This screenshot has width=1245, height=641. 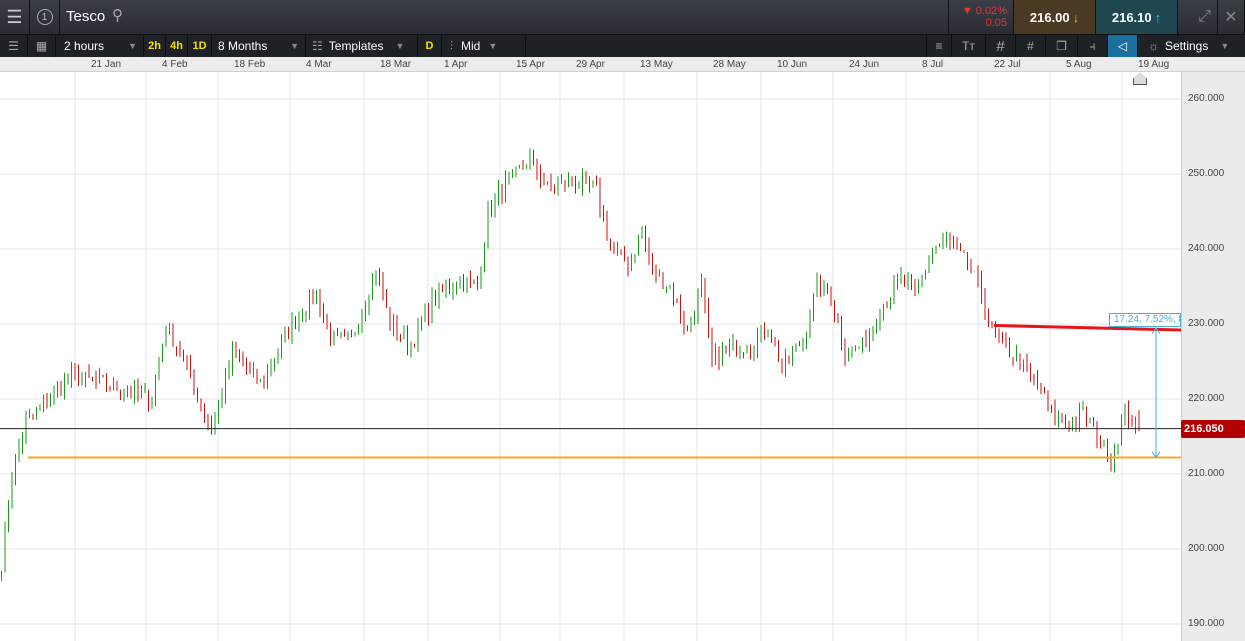 I want to click on settings-button: ☼ Settings ▼, so click(x=1191, y=46).